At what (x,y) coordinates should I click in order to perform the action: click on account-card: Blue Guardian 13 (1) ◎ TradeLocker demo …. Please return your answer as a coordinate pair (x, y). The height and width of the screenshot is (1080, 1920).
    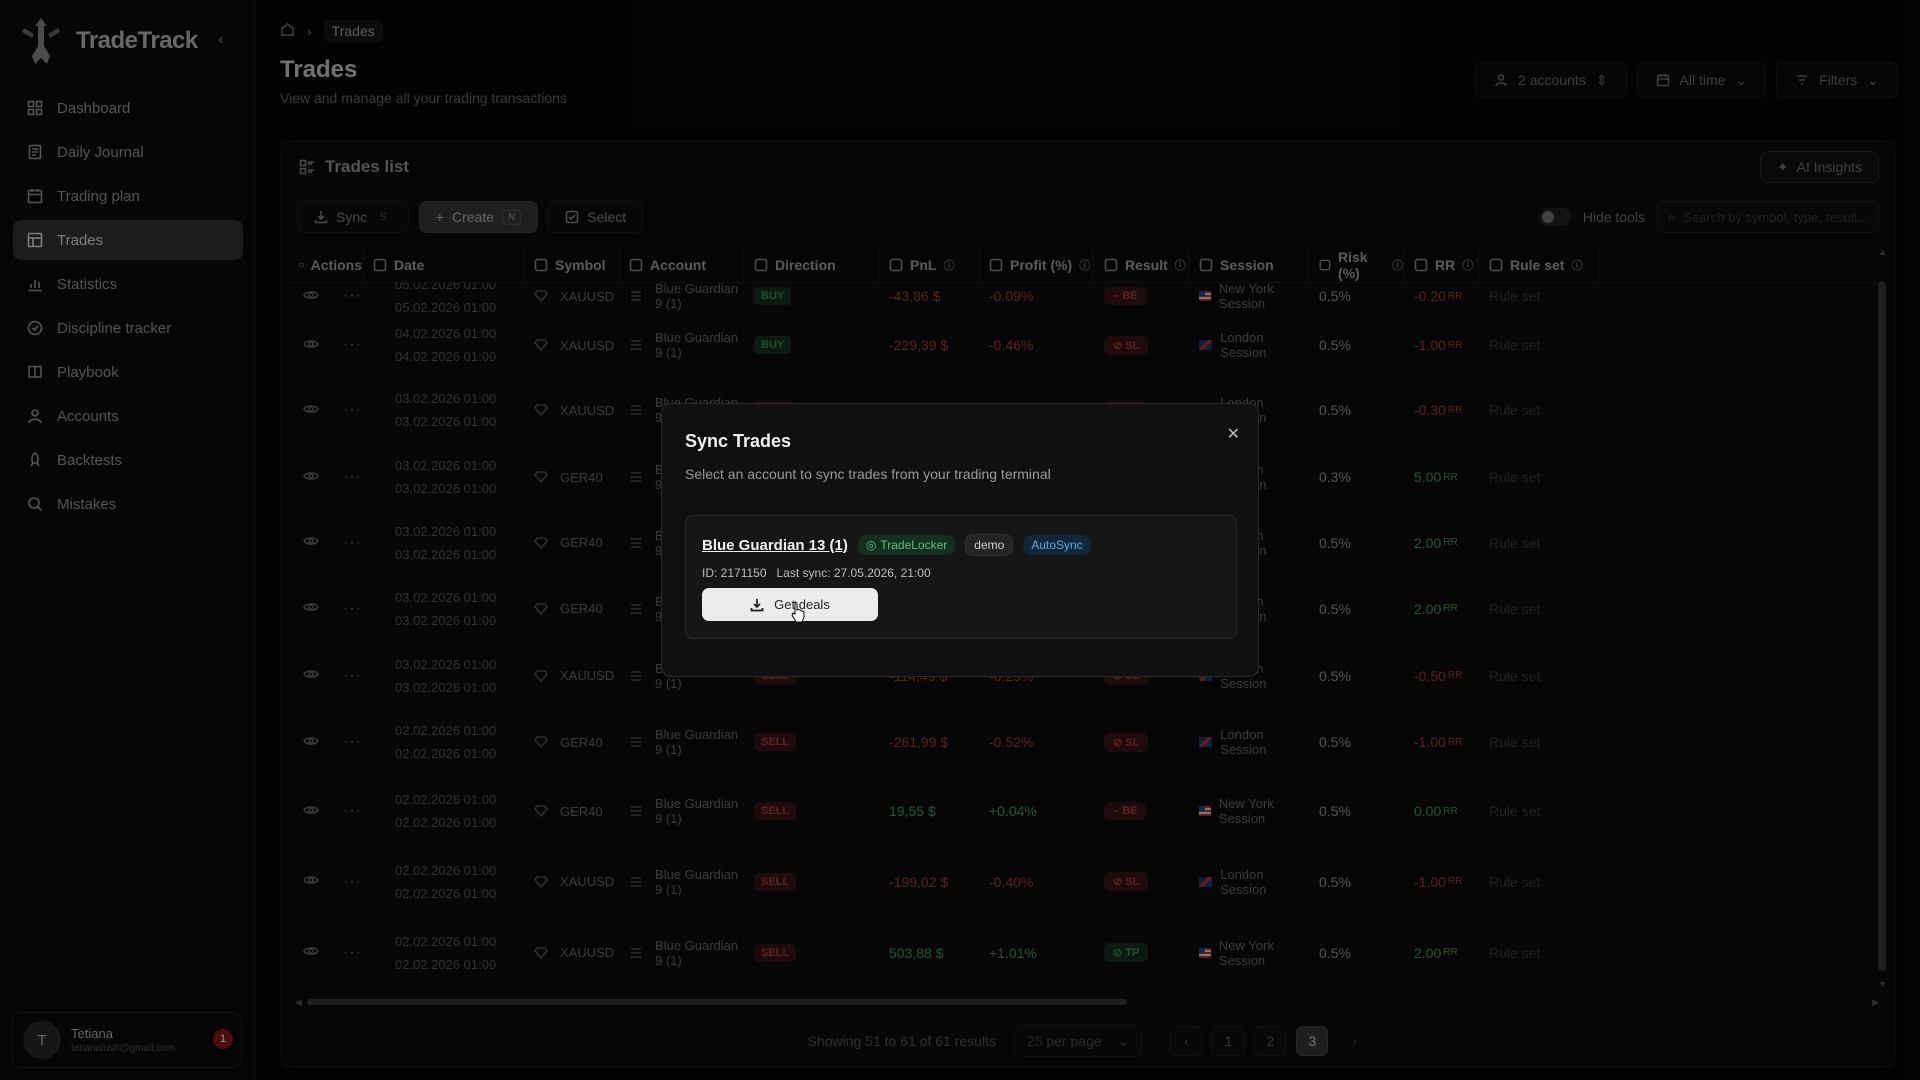
    Looking at the image, I should click on (961, 577).